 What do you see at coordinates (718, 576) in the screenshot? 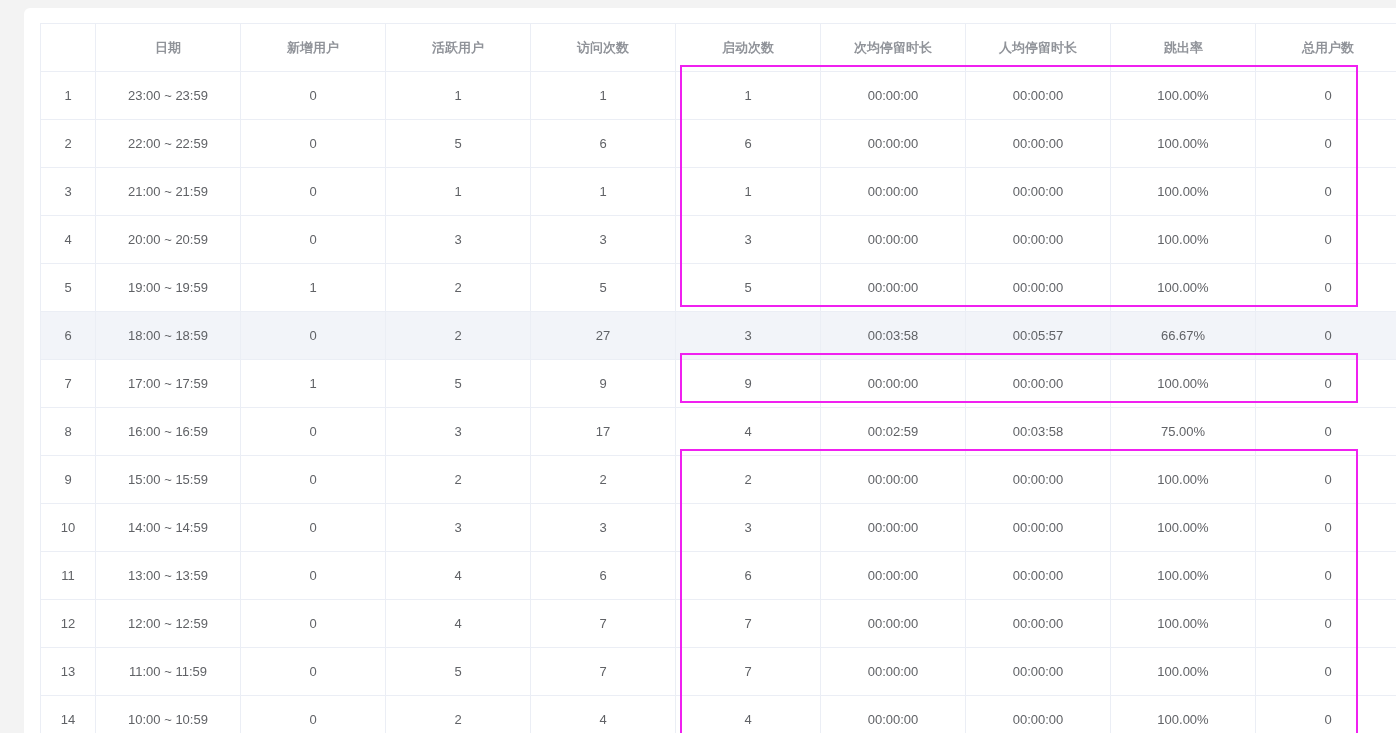
I see `table-row: 11 13:00 ~ 13:59 0 4 6 6 00:00:00 00:00:00 100.00% 0` at bounding box center [718, 576].